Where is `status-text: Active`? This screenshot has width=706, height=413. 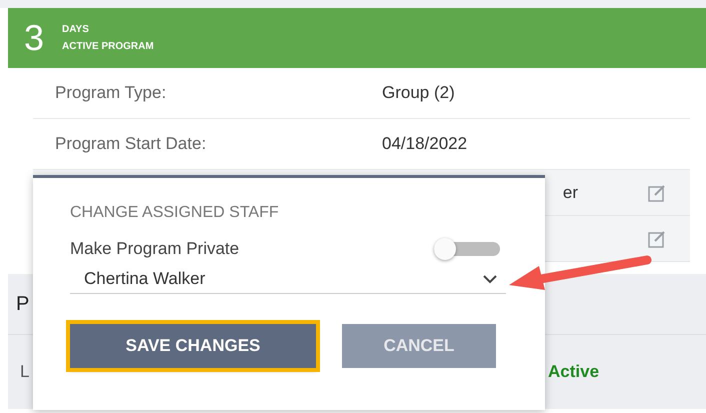
status-text: Active is located at coordinates (574, 372).